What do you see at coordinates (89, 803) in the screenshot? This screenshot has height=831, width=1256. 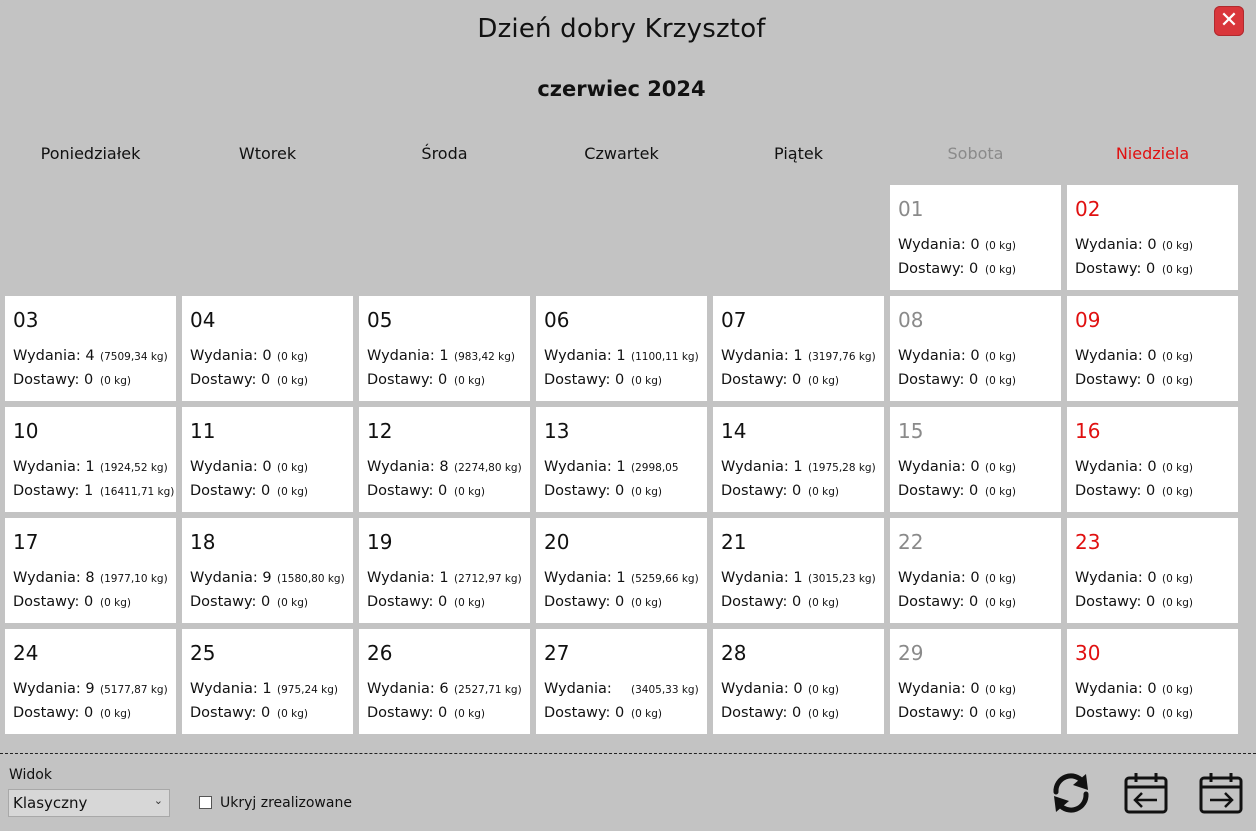 I see `view-select: Klasyczny ⌄` at bounding box center [89, 803].